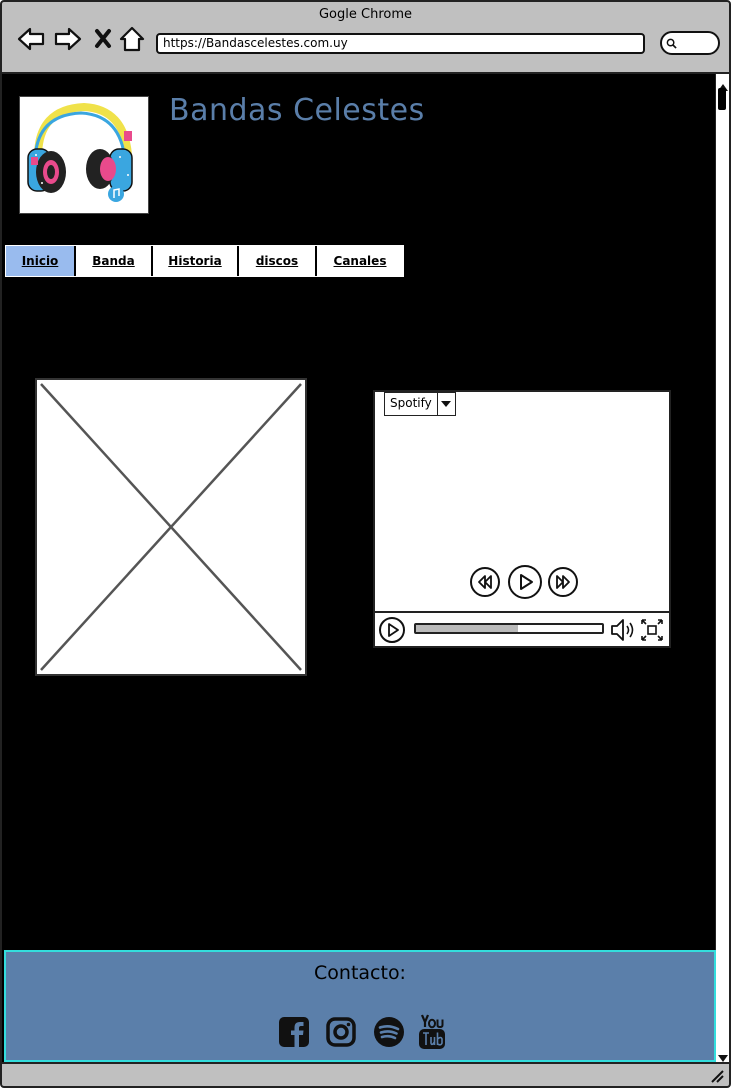  I want to click on play-button, so click(525, 582).